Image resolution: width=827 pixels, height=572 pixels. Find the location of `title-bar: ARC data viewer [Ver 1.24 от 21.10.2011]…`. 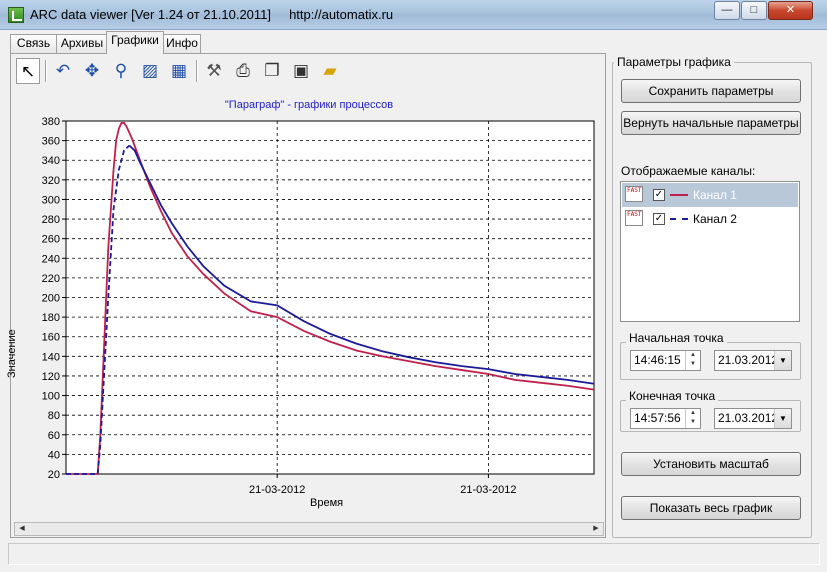

title-bar: ARC data viewer [Ver 1.24 от 21.10.2011]… is located at coordinates (413, 15).